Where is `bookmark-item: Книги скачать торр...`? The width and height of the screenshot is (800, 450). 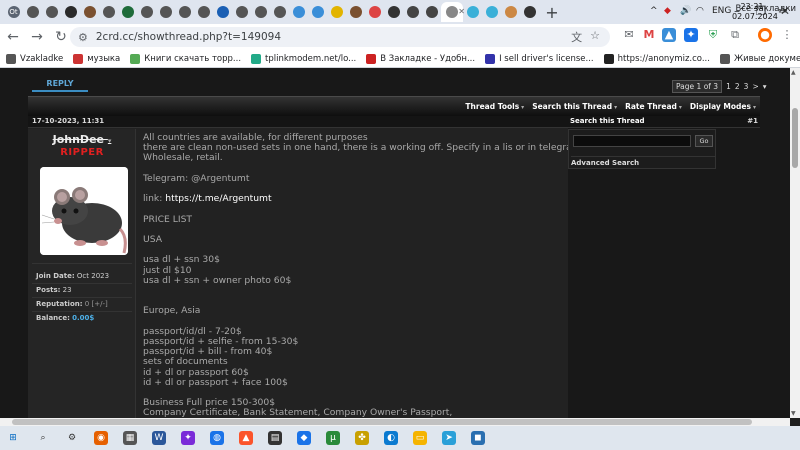 bookmark-item: Книги скачать торр... is located at coordinates (185, 58).